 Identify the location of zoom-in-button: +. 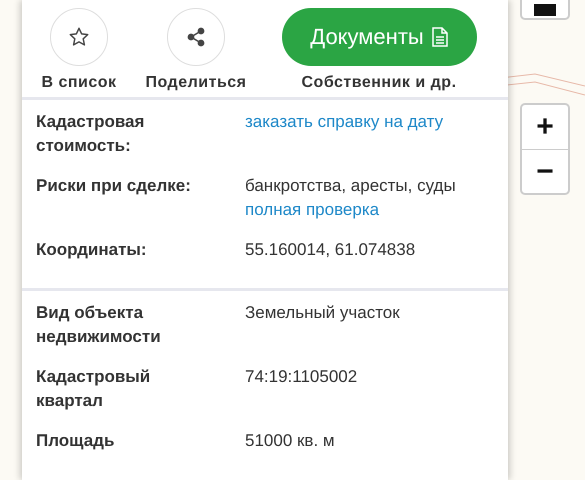
(545, 127).